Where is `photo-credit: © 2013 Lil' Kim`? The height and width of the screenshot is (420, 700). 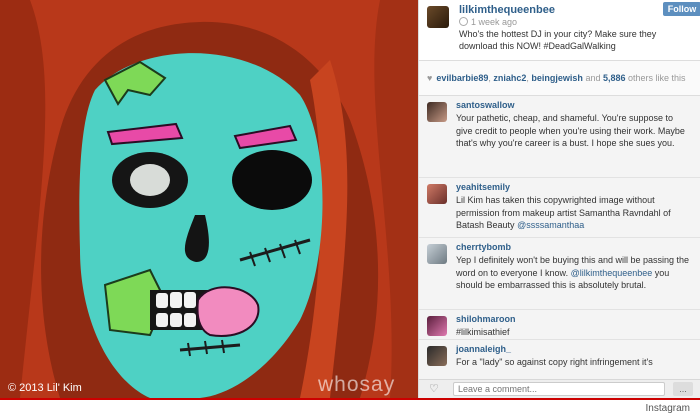
photo-credit: © 2013 Lil' Kim is located at coordinates (45, 388).